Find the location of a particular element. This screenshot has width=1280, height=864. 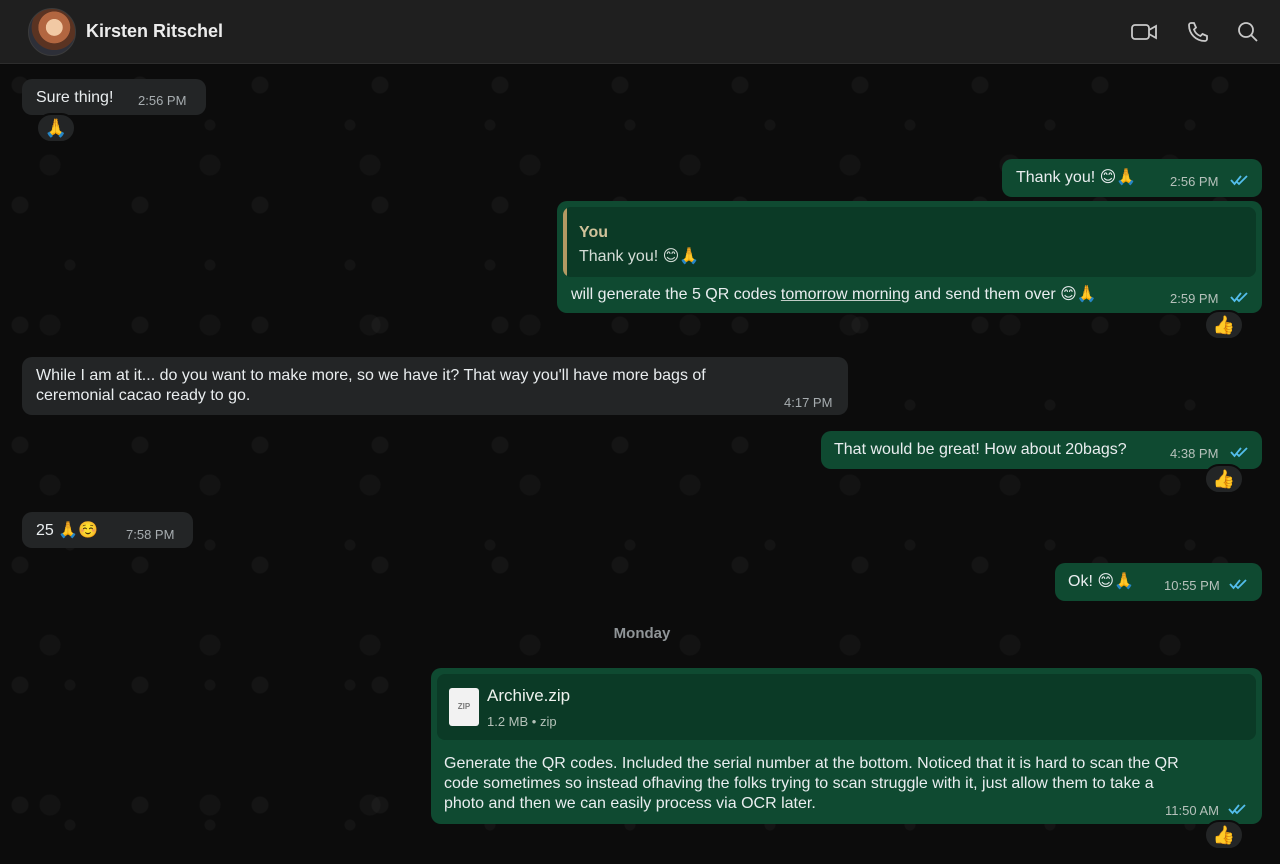

message-text: Thank you! 😊🙏 is located at coordinates (1076, 177).